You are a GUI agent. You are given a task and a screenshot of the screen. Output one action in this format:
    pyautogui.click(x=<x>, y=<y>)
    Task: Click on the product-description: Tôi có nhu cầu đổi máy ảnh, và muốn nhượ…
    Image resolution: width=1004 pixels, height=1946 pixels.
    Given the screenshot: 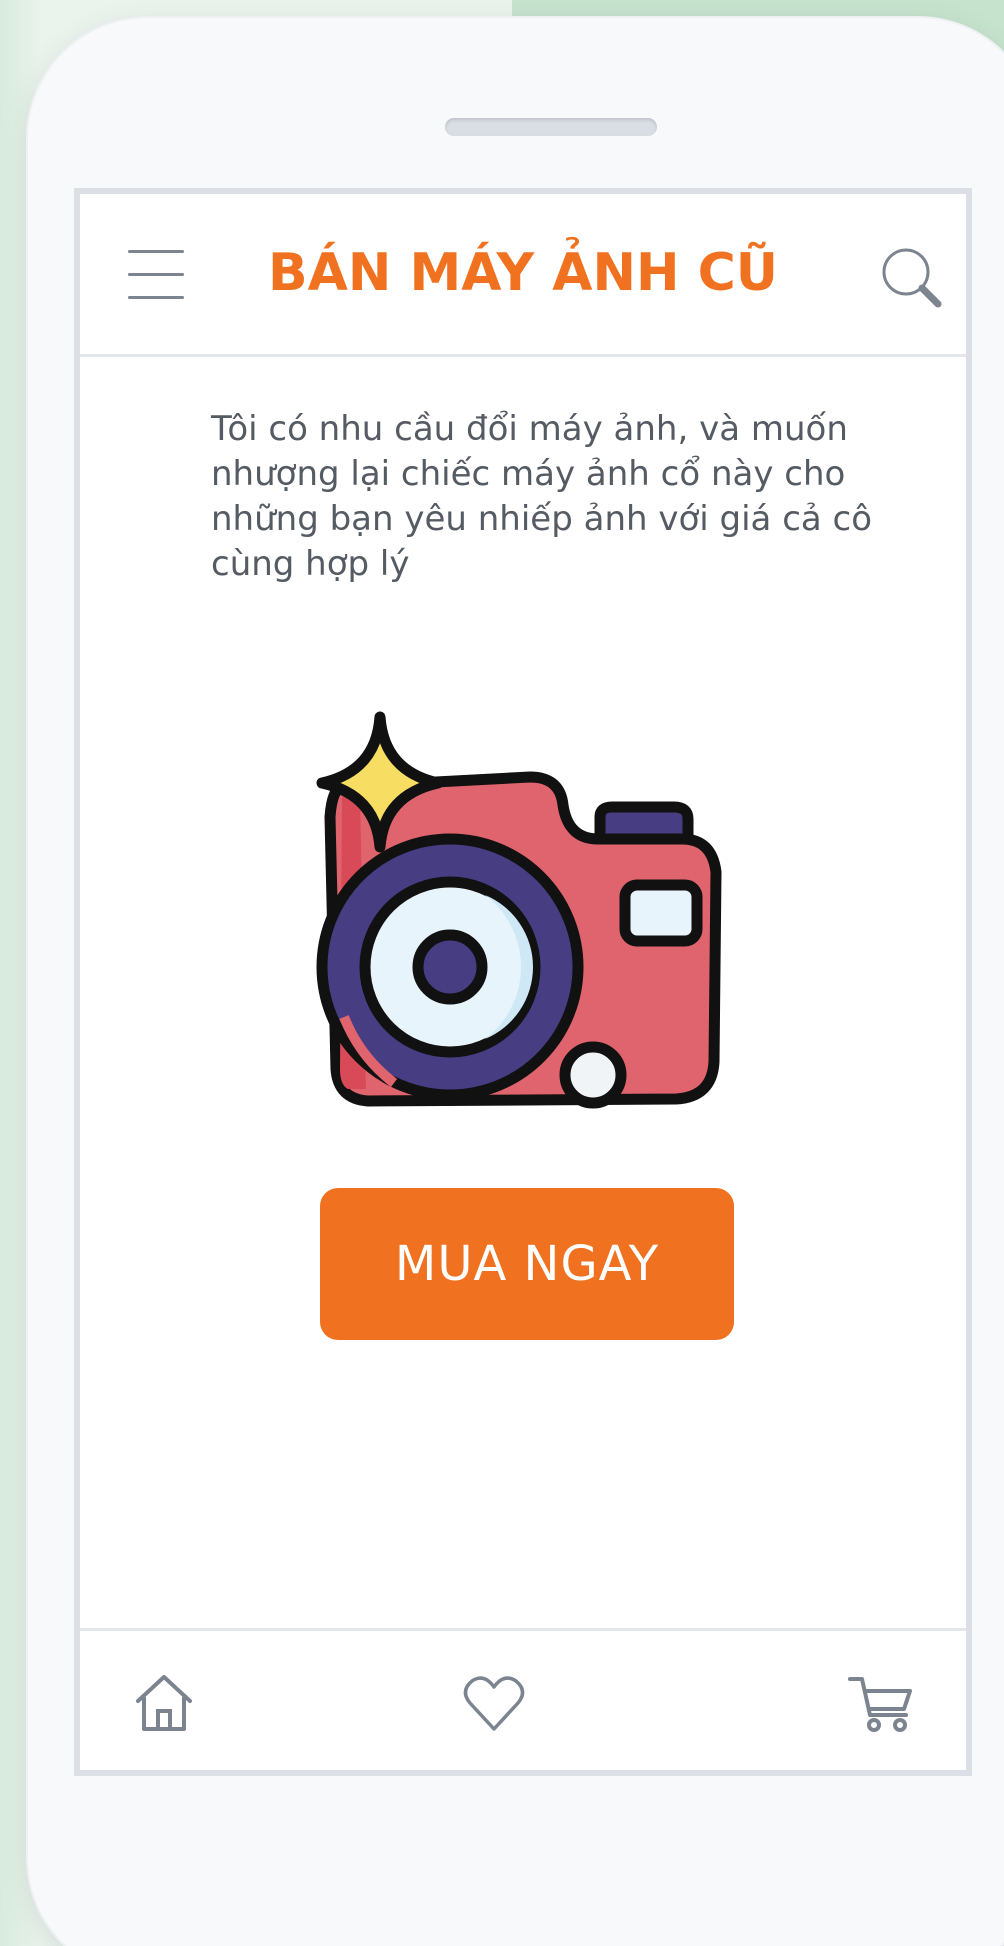 What is the action you would take?
    pyautogui.click(x=542, y=496)
    